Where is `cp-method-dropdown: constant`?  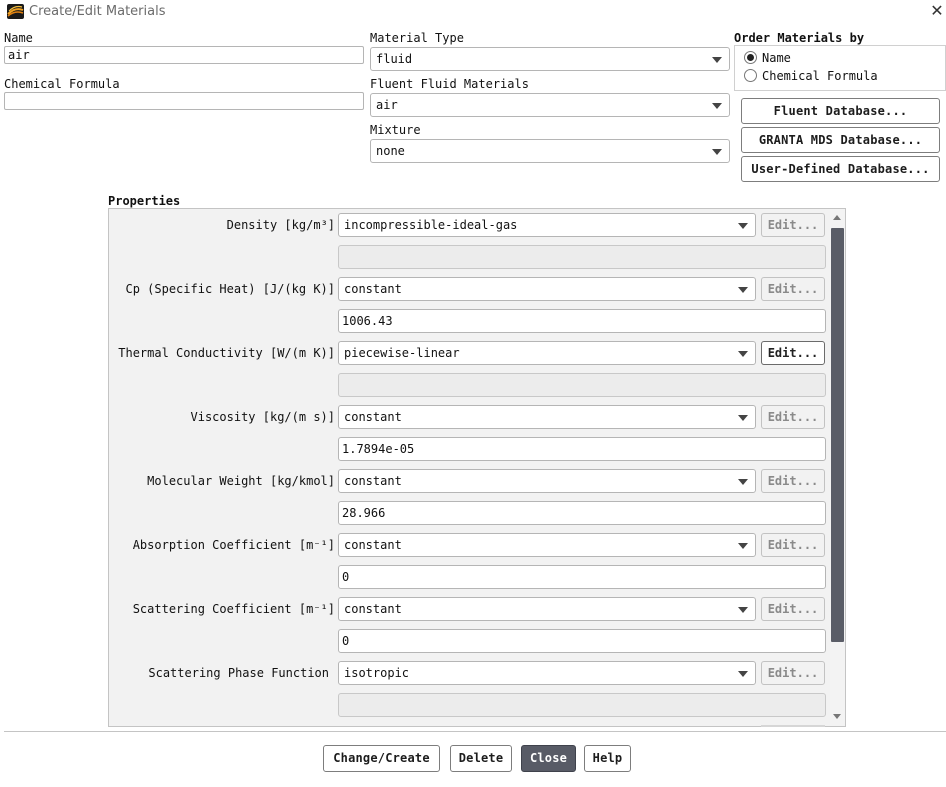
cp-method-dropdown: constant is located at coordinates (547, 289).